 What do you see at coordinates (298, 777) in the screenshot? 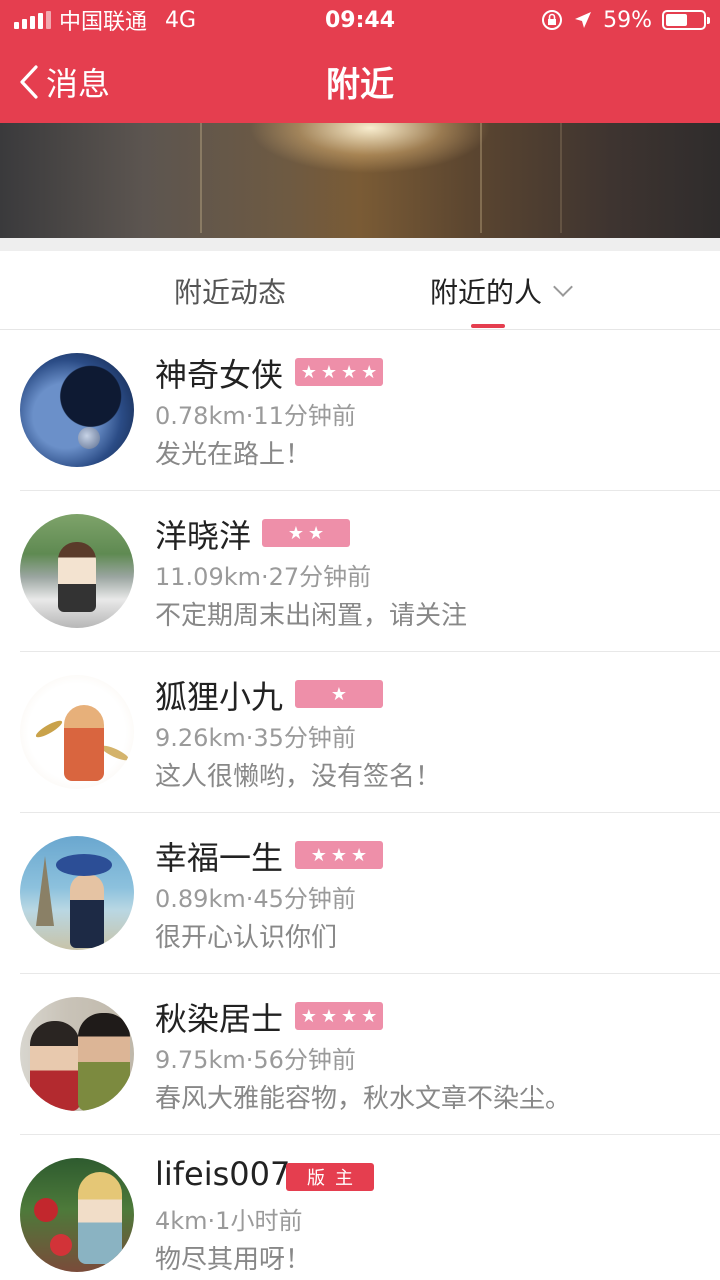
I see `signature: 这人很懒哟，没有签名！` at bounding box center [298, 777].